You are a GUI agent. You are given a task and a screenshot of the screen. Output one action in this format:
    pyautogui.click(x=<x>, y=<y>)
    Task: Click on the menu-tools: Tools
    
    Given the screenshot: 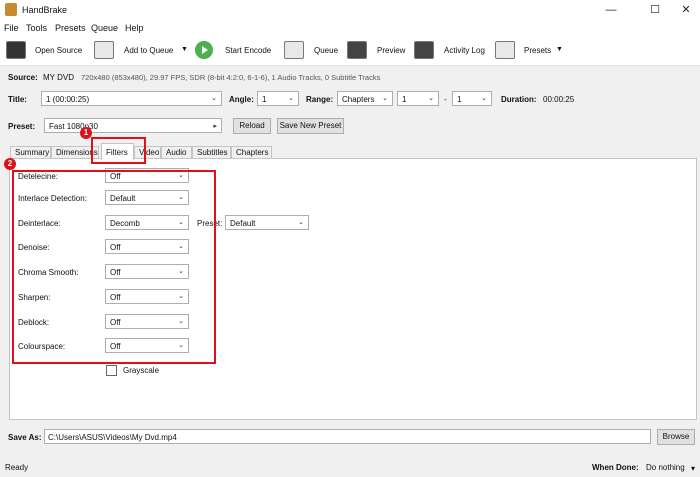 What is the action you would take?
    pyautogui.click(x=36, y=28)
    